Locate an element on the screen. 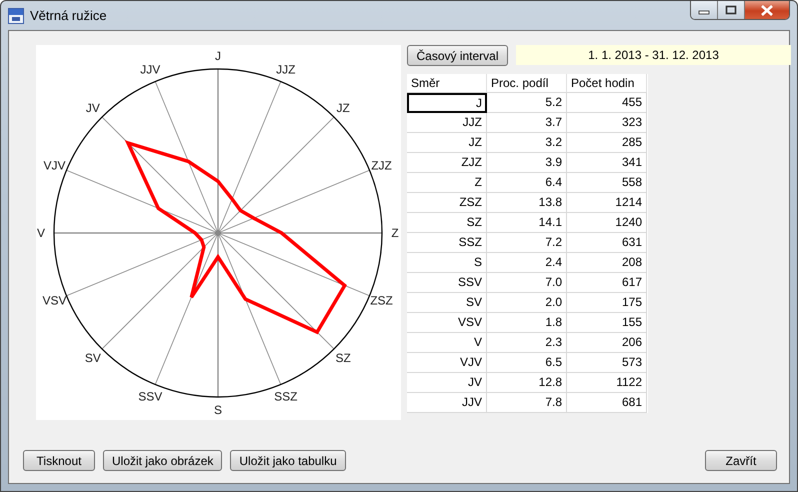  table-cell: 3.9 is located at coordinates (527, 163).